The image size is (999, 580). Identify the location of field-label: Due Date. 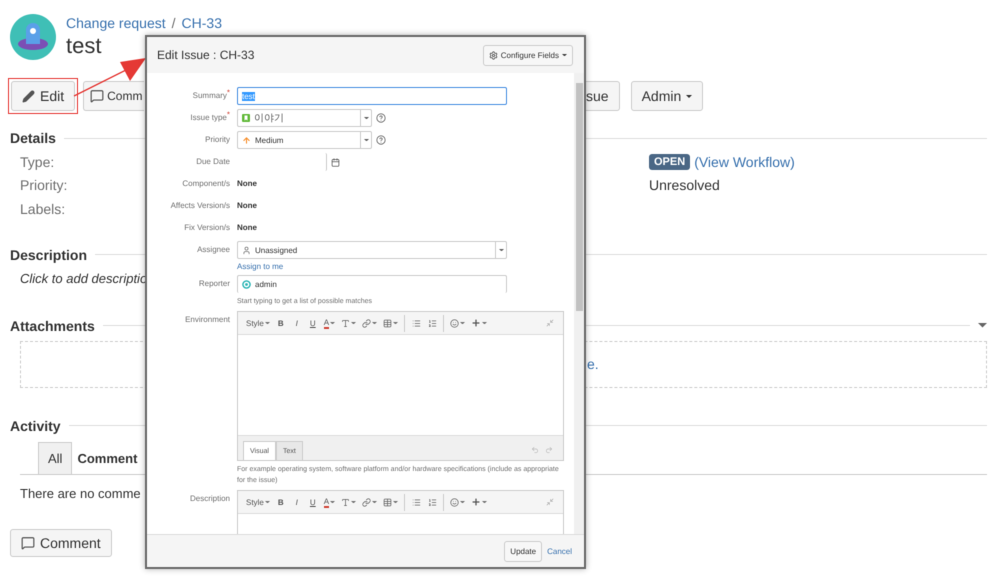
(212, 162).